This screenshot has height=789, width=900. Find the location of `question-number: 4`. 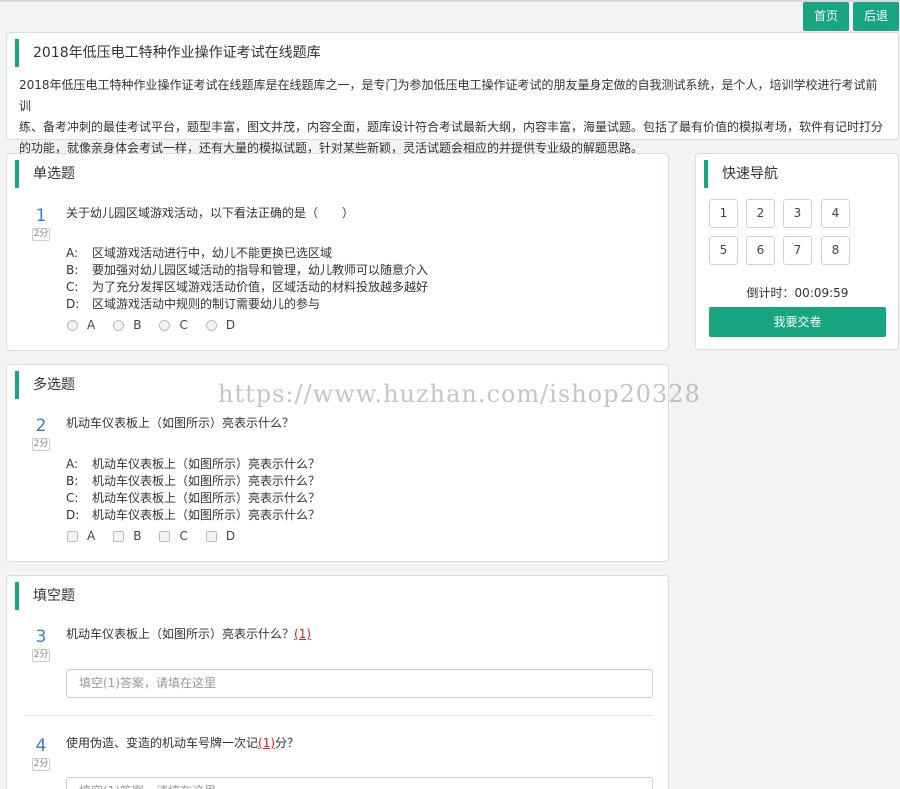

question-number: 4 is located at coordinates (41, 746).